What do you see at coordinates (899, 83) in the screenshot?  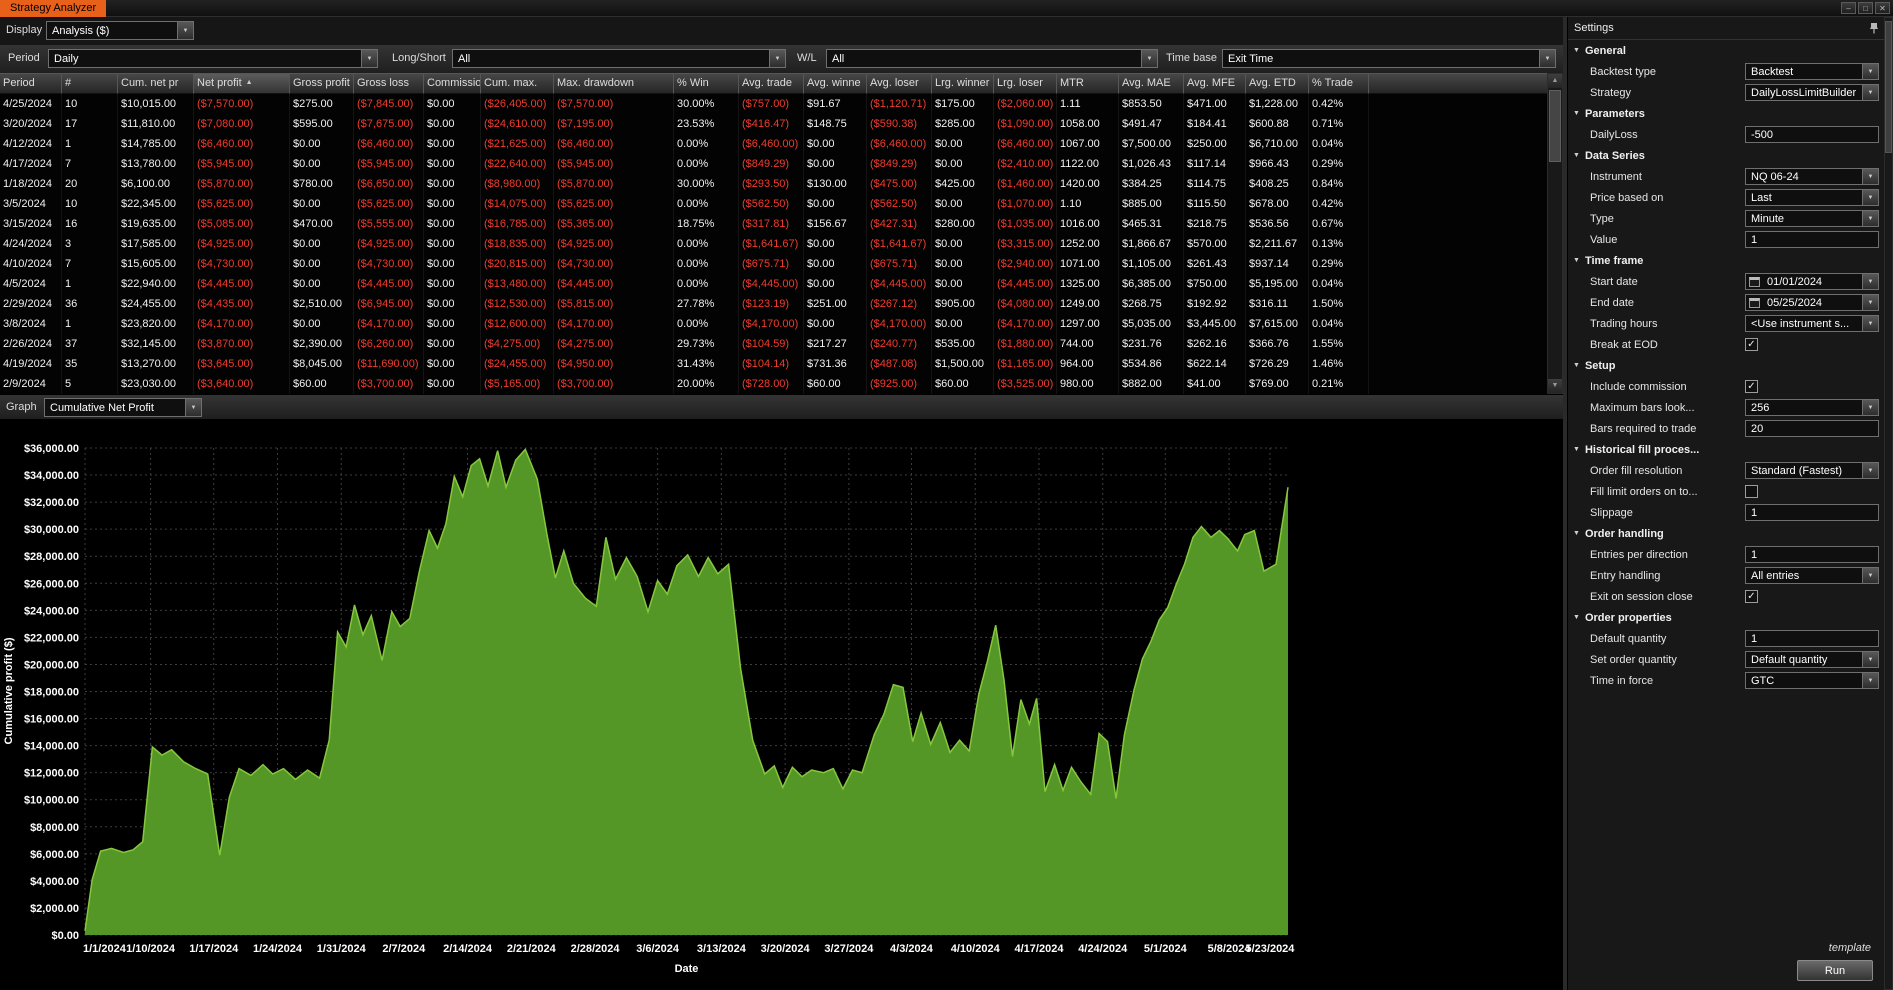 I see `column-header-avg-loser: Avg. loser` at bounding box center [899, 83].